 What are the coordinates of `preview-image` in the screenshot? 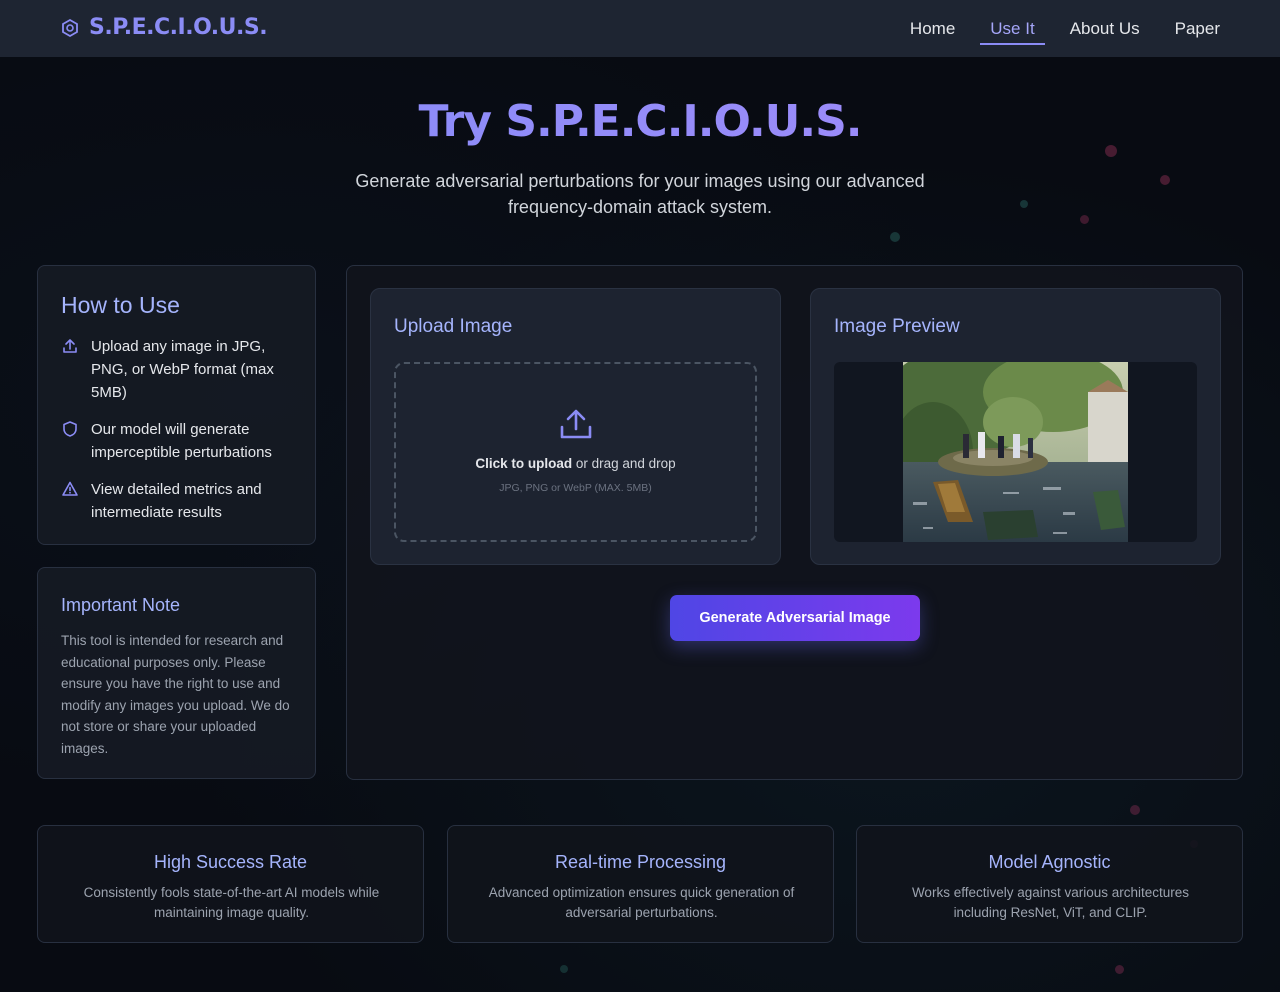 It's located at (1015, 452).